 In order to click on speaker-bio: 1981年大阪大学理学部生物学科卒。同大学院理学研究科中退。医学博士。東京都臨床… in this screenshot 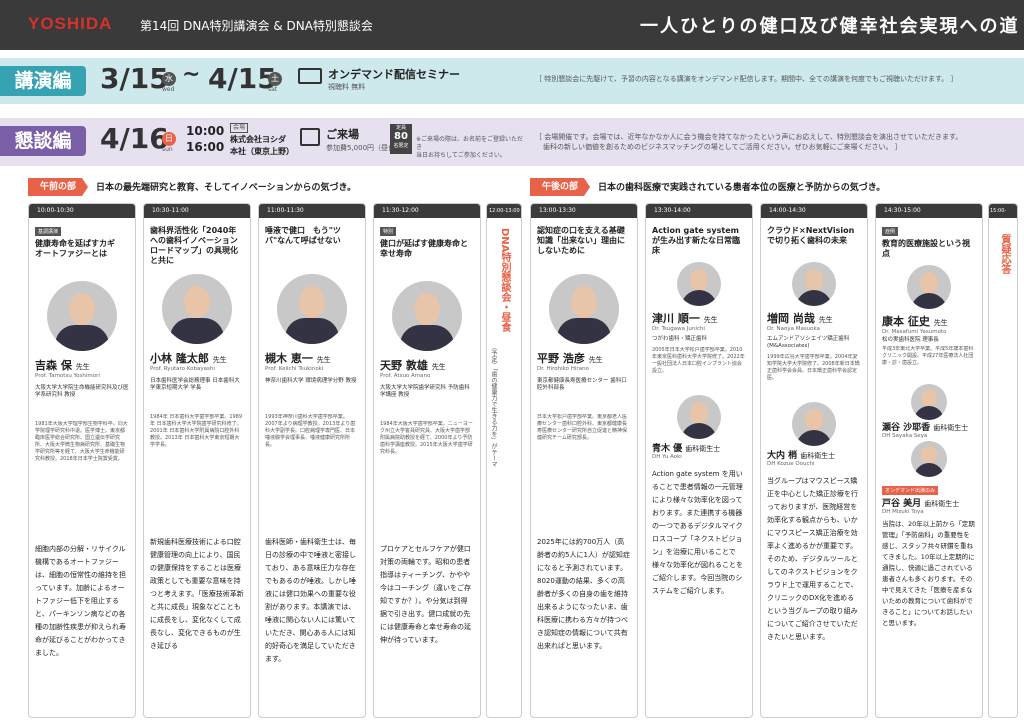, I will do `click(81, 441)`.